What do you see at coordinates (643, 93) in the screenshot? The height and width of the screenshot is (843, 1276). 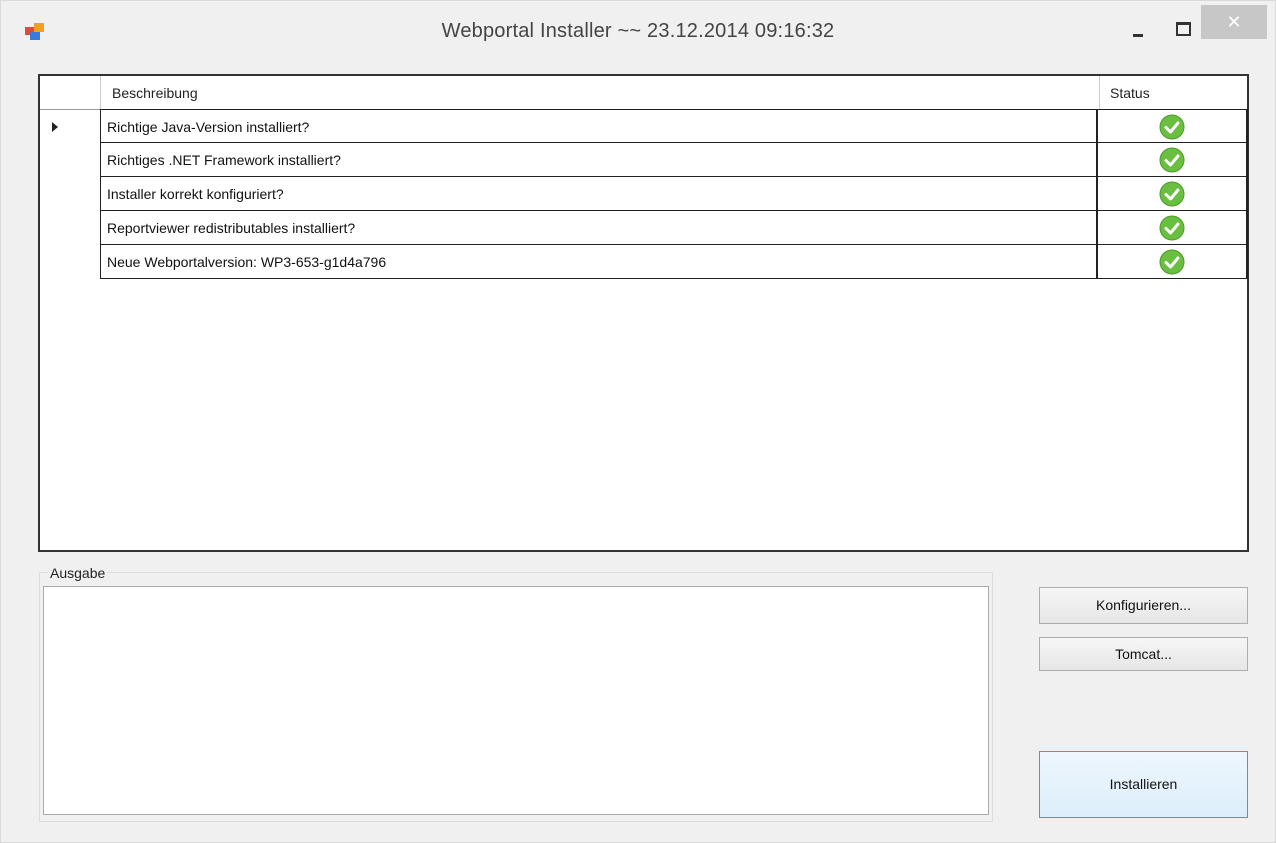 I see `grid-header: Beschreibung Status` at bounding box center [643, 93].